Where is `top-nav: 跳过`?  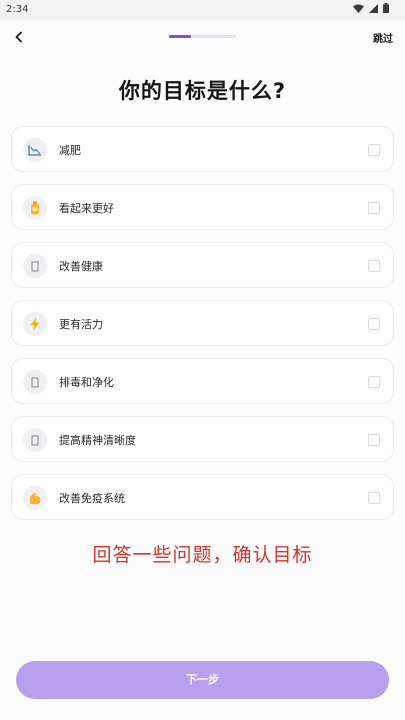
top-nav: 跳过 is located at coordinates (202, 38).